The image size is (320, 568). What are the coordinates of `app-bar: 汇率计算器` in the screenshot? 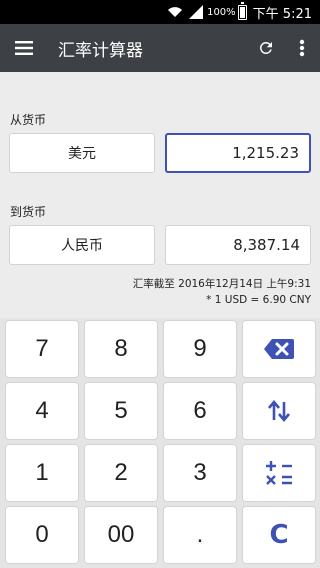 It's located at (160, 48).